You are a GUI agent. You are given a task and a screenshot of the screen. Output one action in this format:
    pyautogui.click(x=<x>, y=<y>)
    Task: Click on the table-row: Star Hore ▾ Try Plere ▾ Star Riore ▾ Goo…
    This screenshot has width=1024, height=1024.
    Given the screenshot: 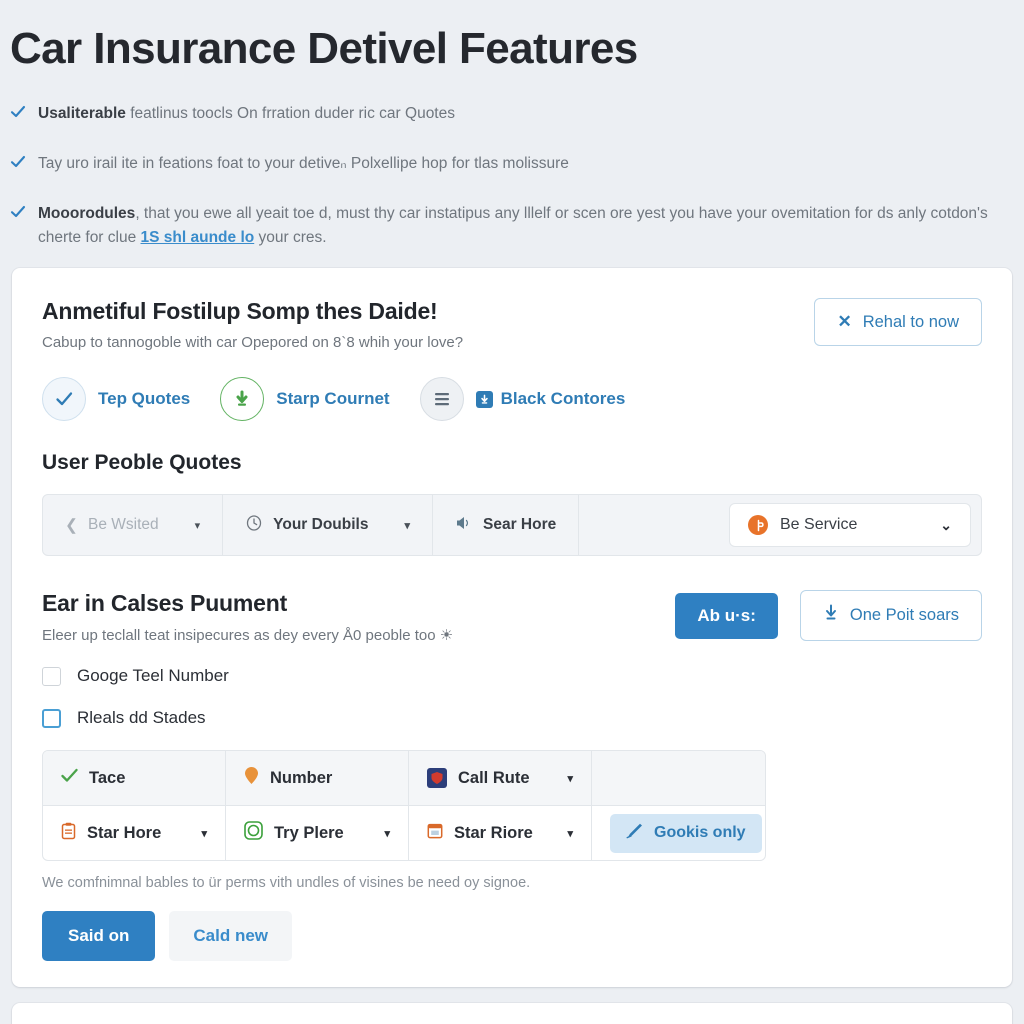 What is the action you would take?
    pyautogui.click(x=404, y=833)
    